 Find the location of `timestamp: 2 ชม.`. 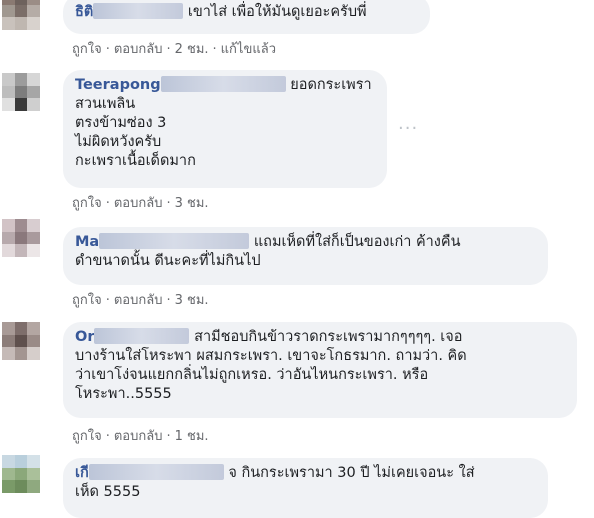

timestamp: 2 ชม. is located at coordinates (192, 49).